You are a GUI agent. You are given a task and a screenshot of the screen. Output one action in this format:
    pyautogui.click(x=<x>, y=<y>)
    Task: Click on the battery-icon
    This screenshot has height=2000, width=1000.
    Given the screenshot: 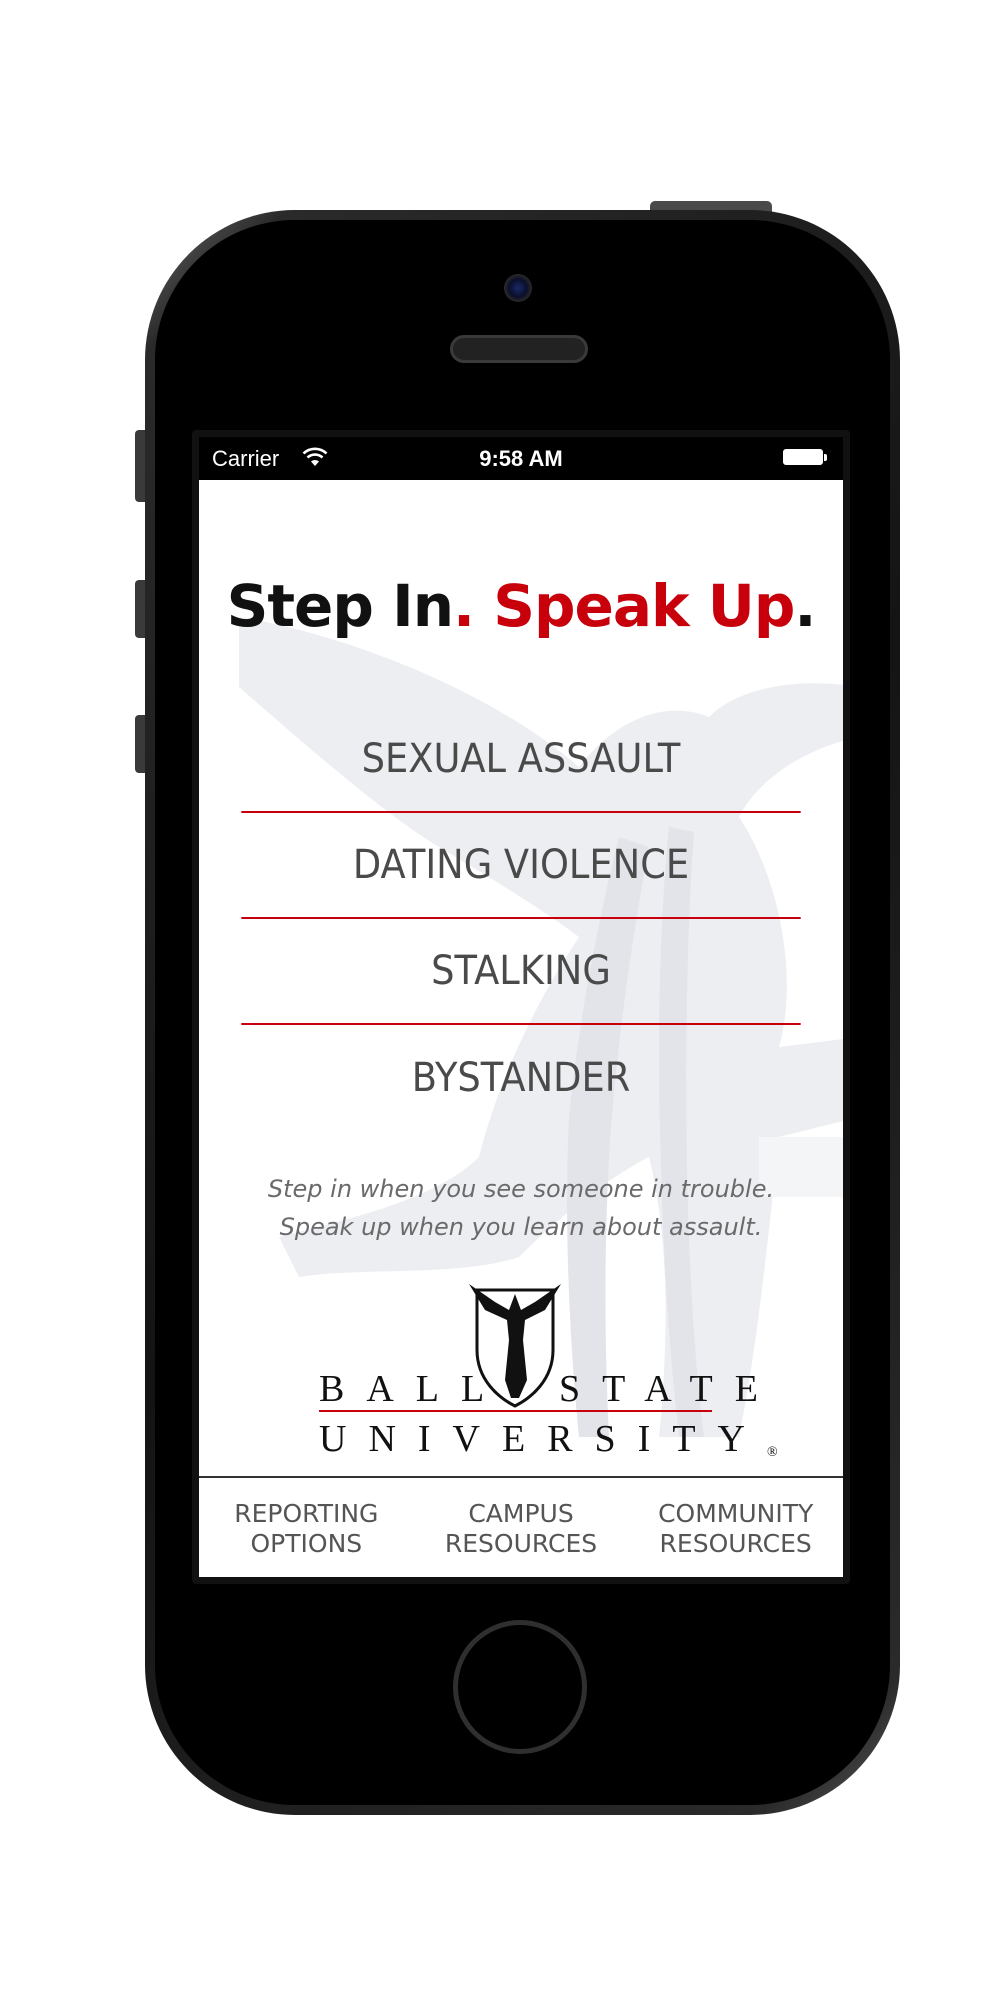 What is the action you would take?
    pyautogui.click(x=803, y=457)
    